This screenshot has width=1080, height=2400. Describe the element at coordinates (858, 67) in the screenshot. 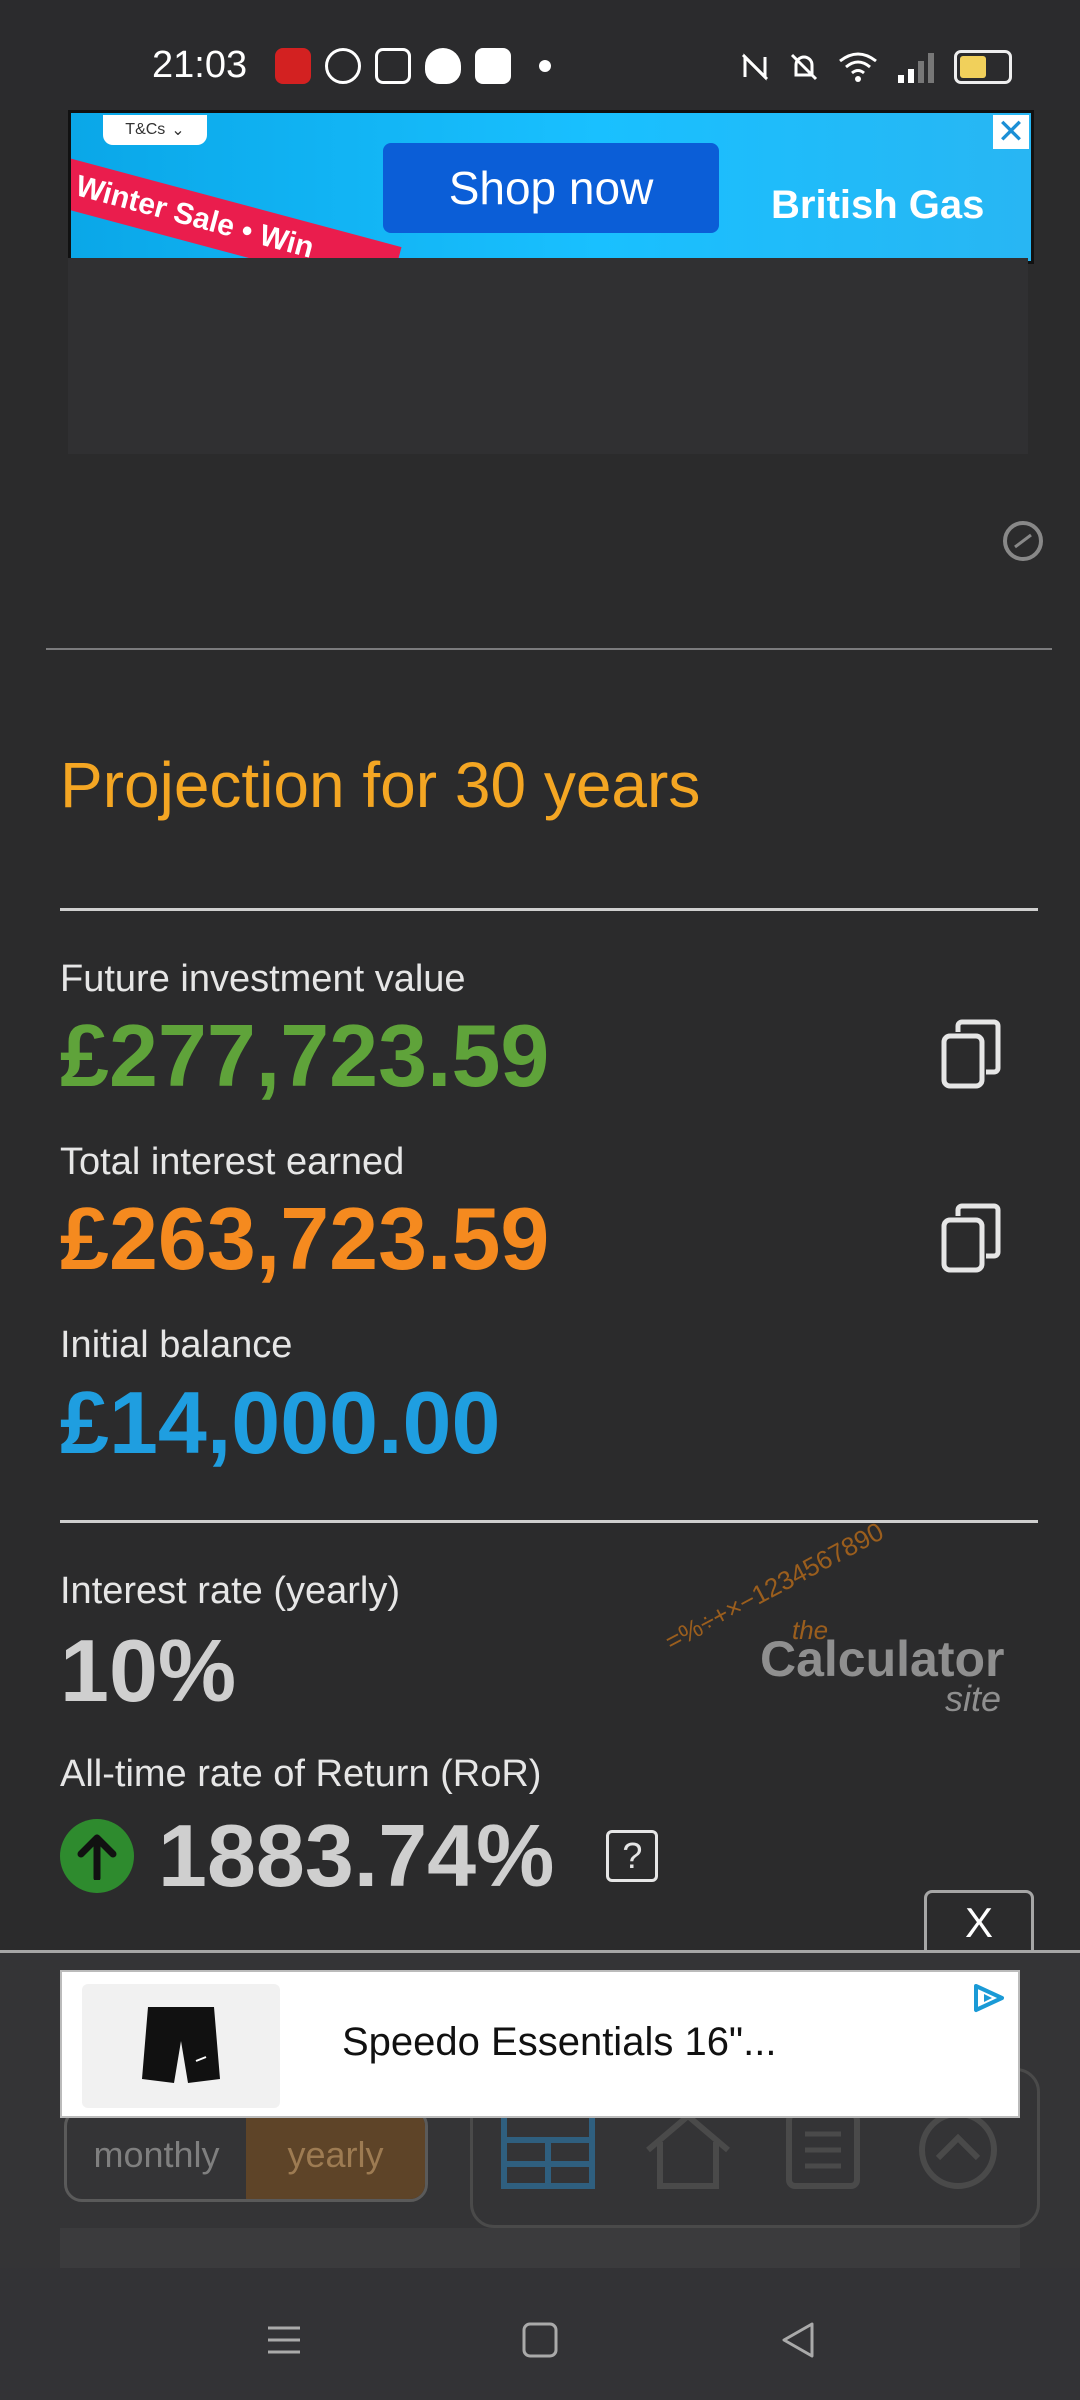

I see `wifi-icon` at that location.